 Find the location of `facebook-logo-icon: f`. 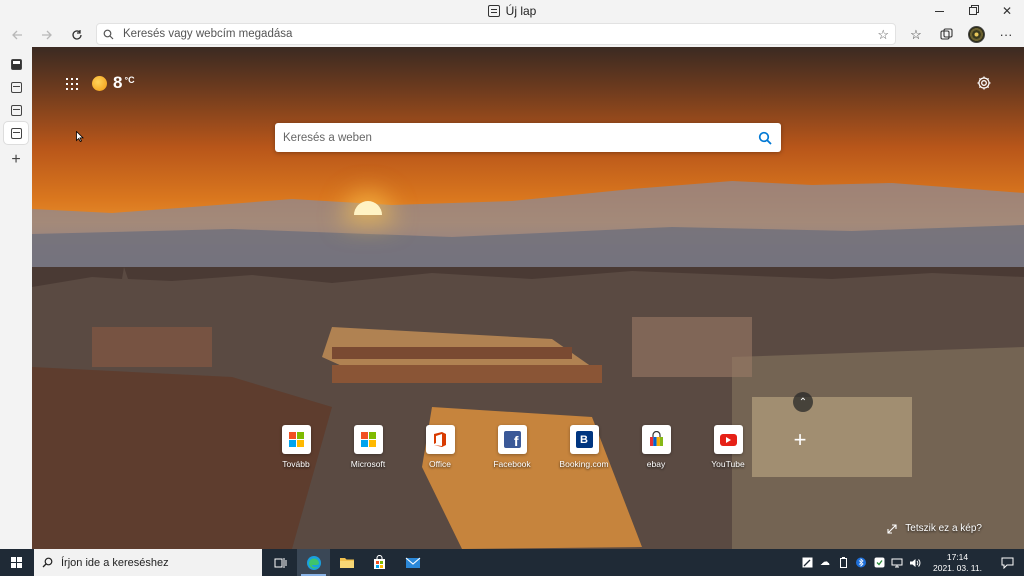

facebook-logo-icon: f is located at coordinates (512, 439).